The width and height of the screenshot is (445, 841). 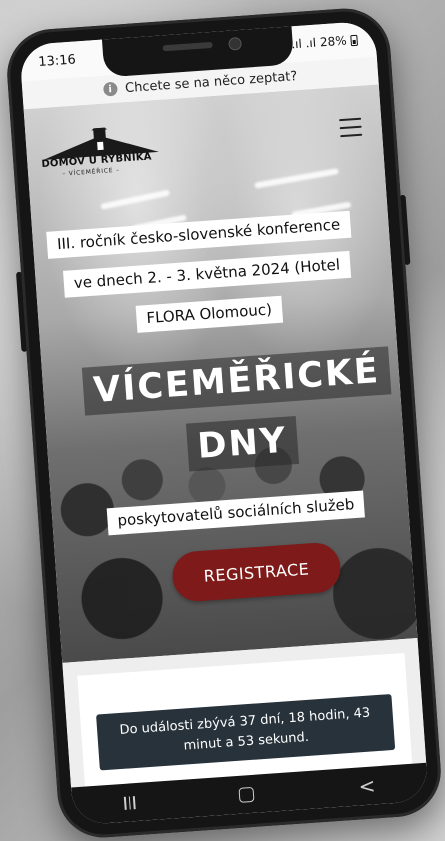 I want to click on info-icon: i, so click(x=110, y=89).